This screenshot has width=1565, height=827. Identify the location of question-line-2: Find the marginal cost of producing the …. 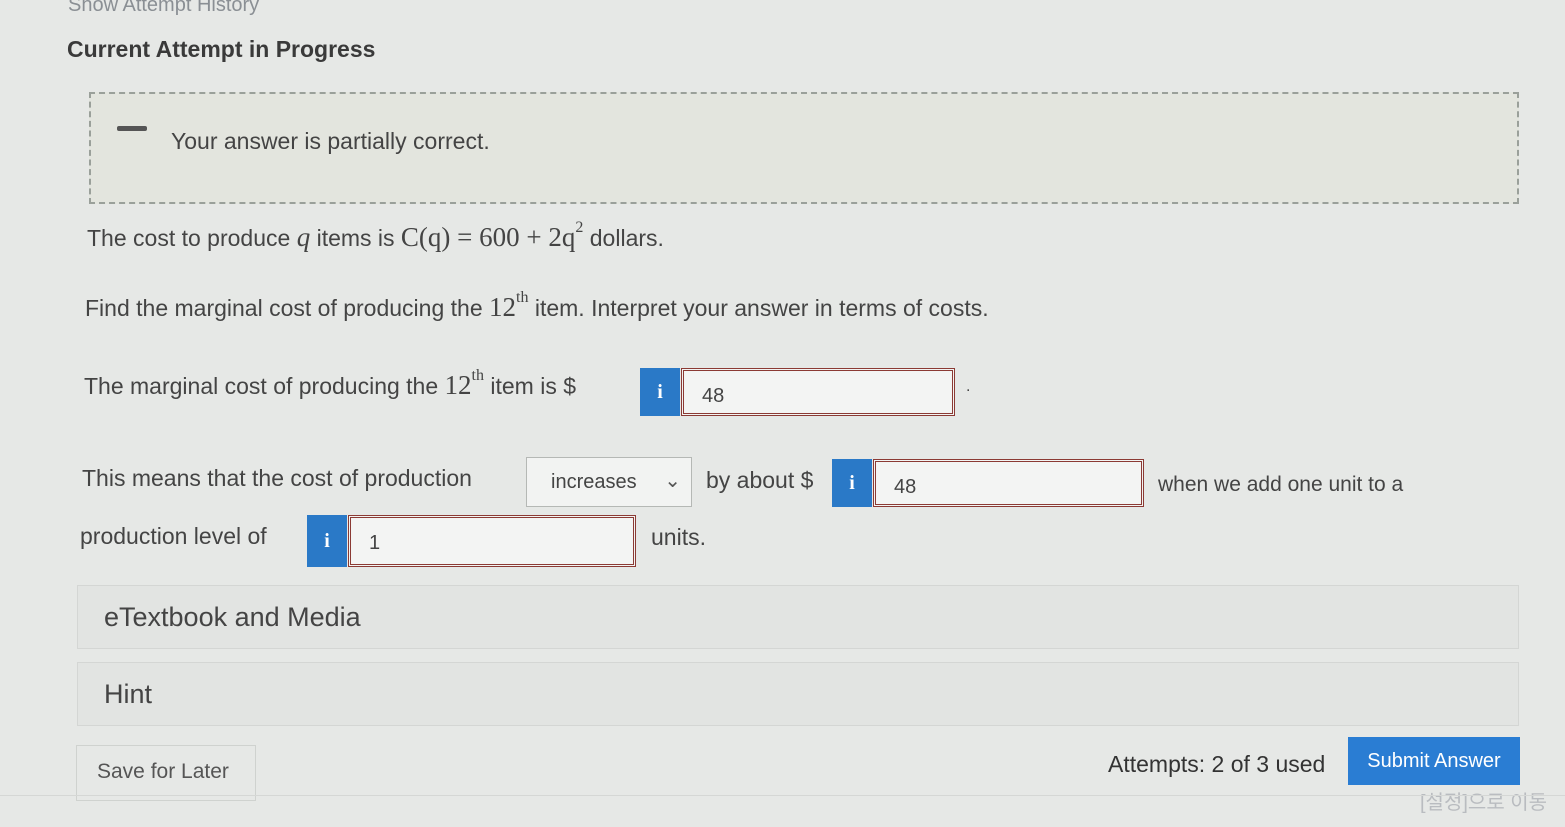
(537, 306).